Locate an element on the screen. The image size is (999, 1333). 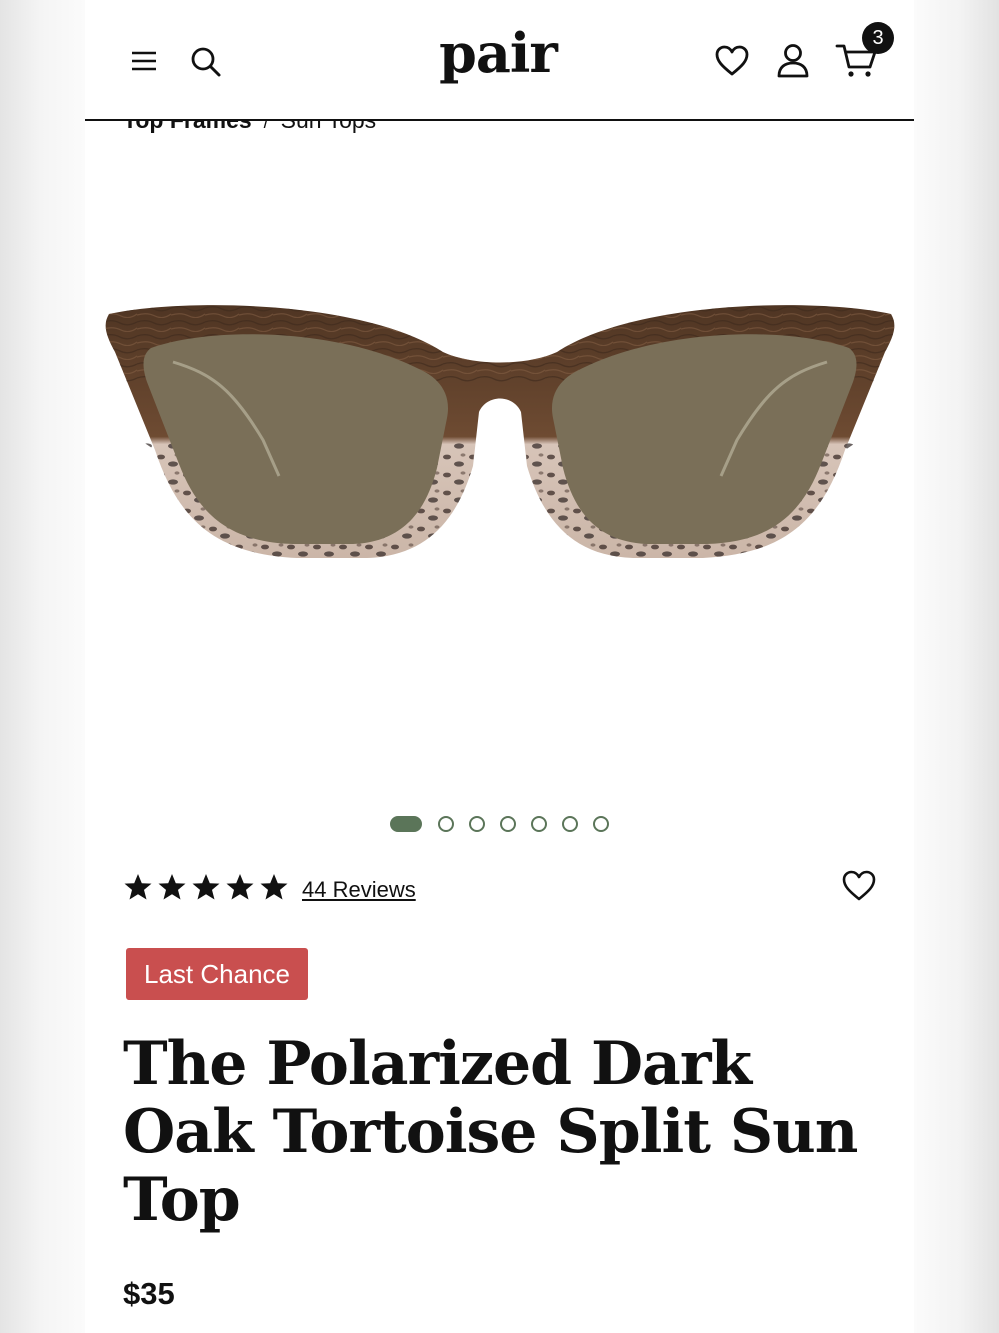
menu-button is located at coordinates (144, 61).